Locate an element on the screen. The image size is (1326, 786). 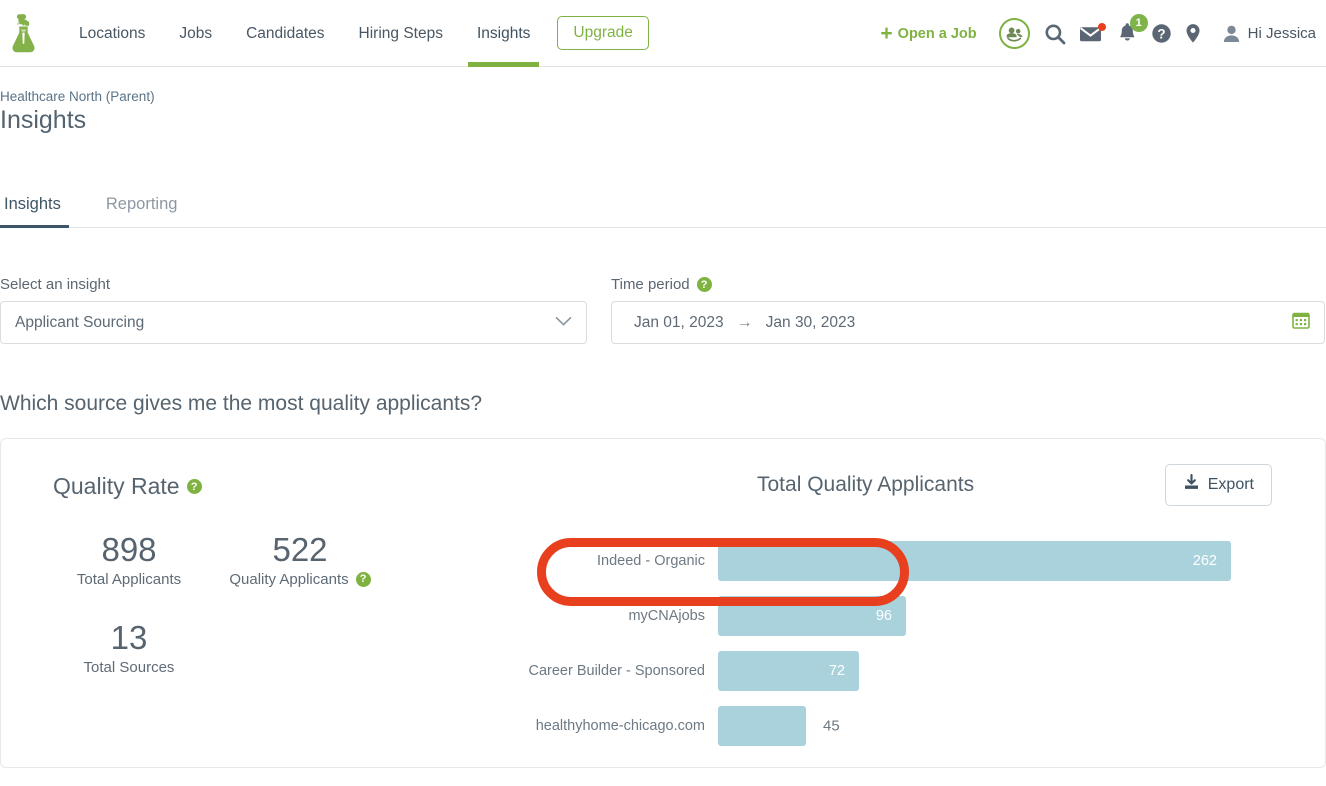
insight-select: Applicant Sourcing is located at coordinates (293, 322).